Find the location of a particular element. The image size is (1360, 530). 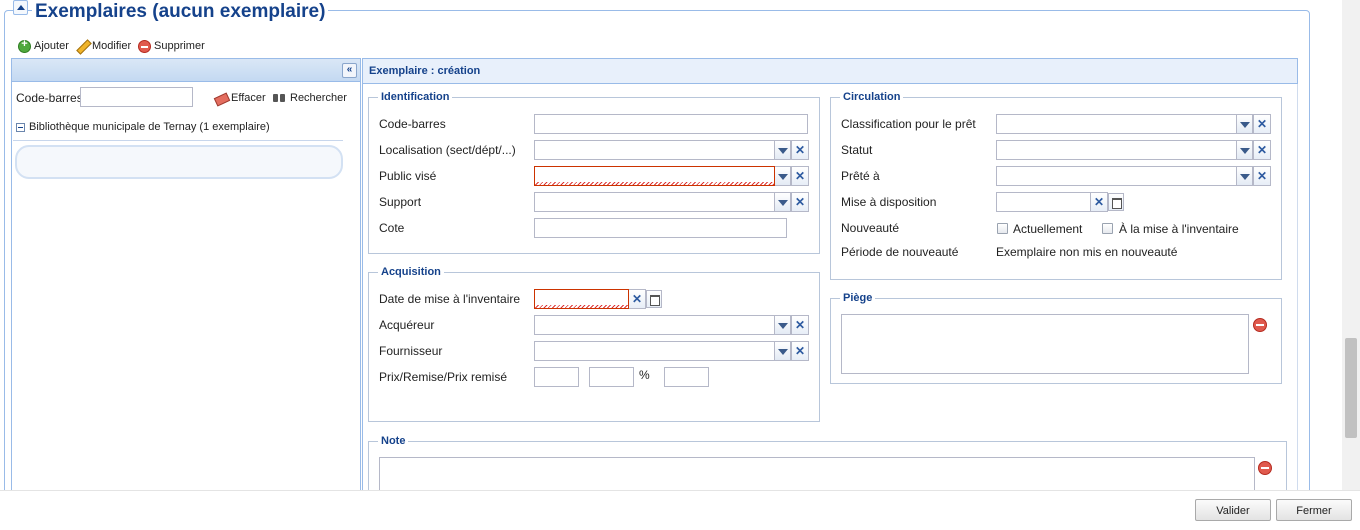

inventory-date-clear-icon: ✕ is located at coordinates (637, 299).